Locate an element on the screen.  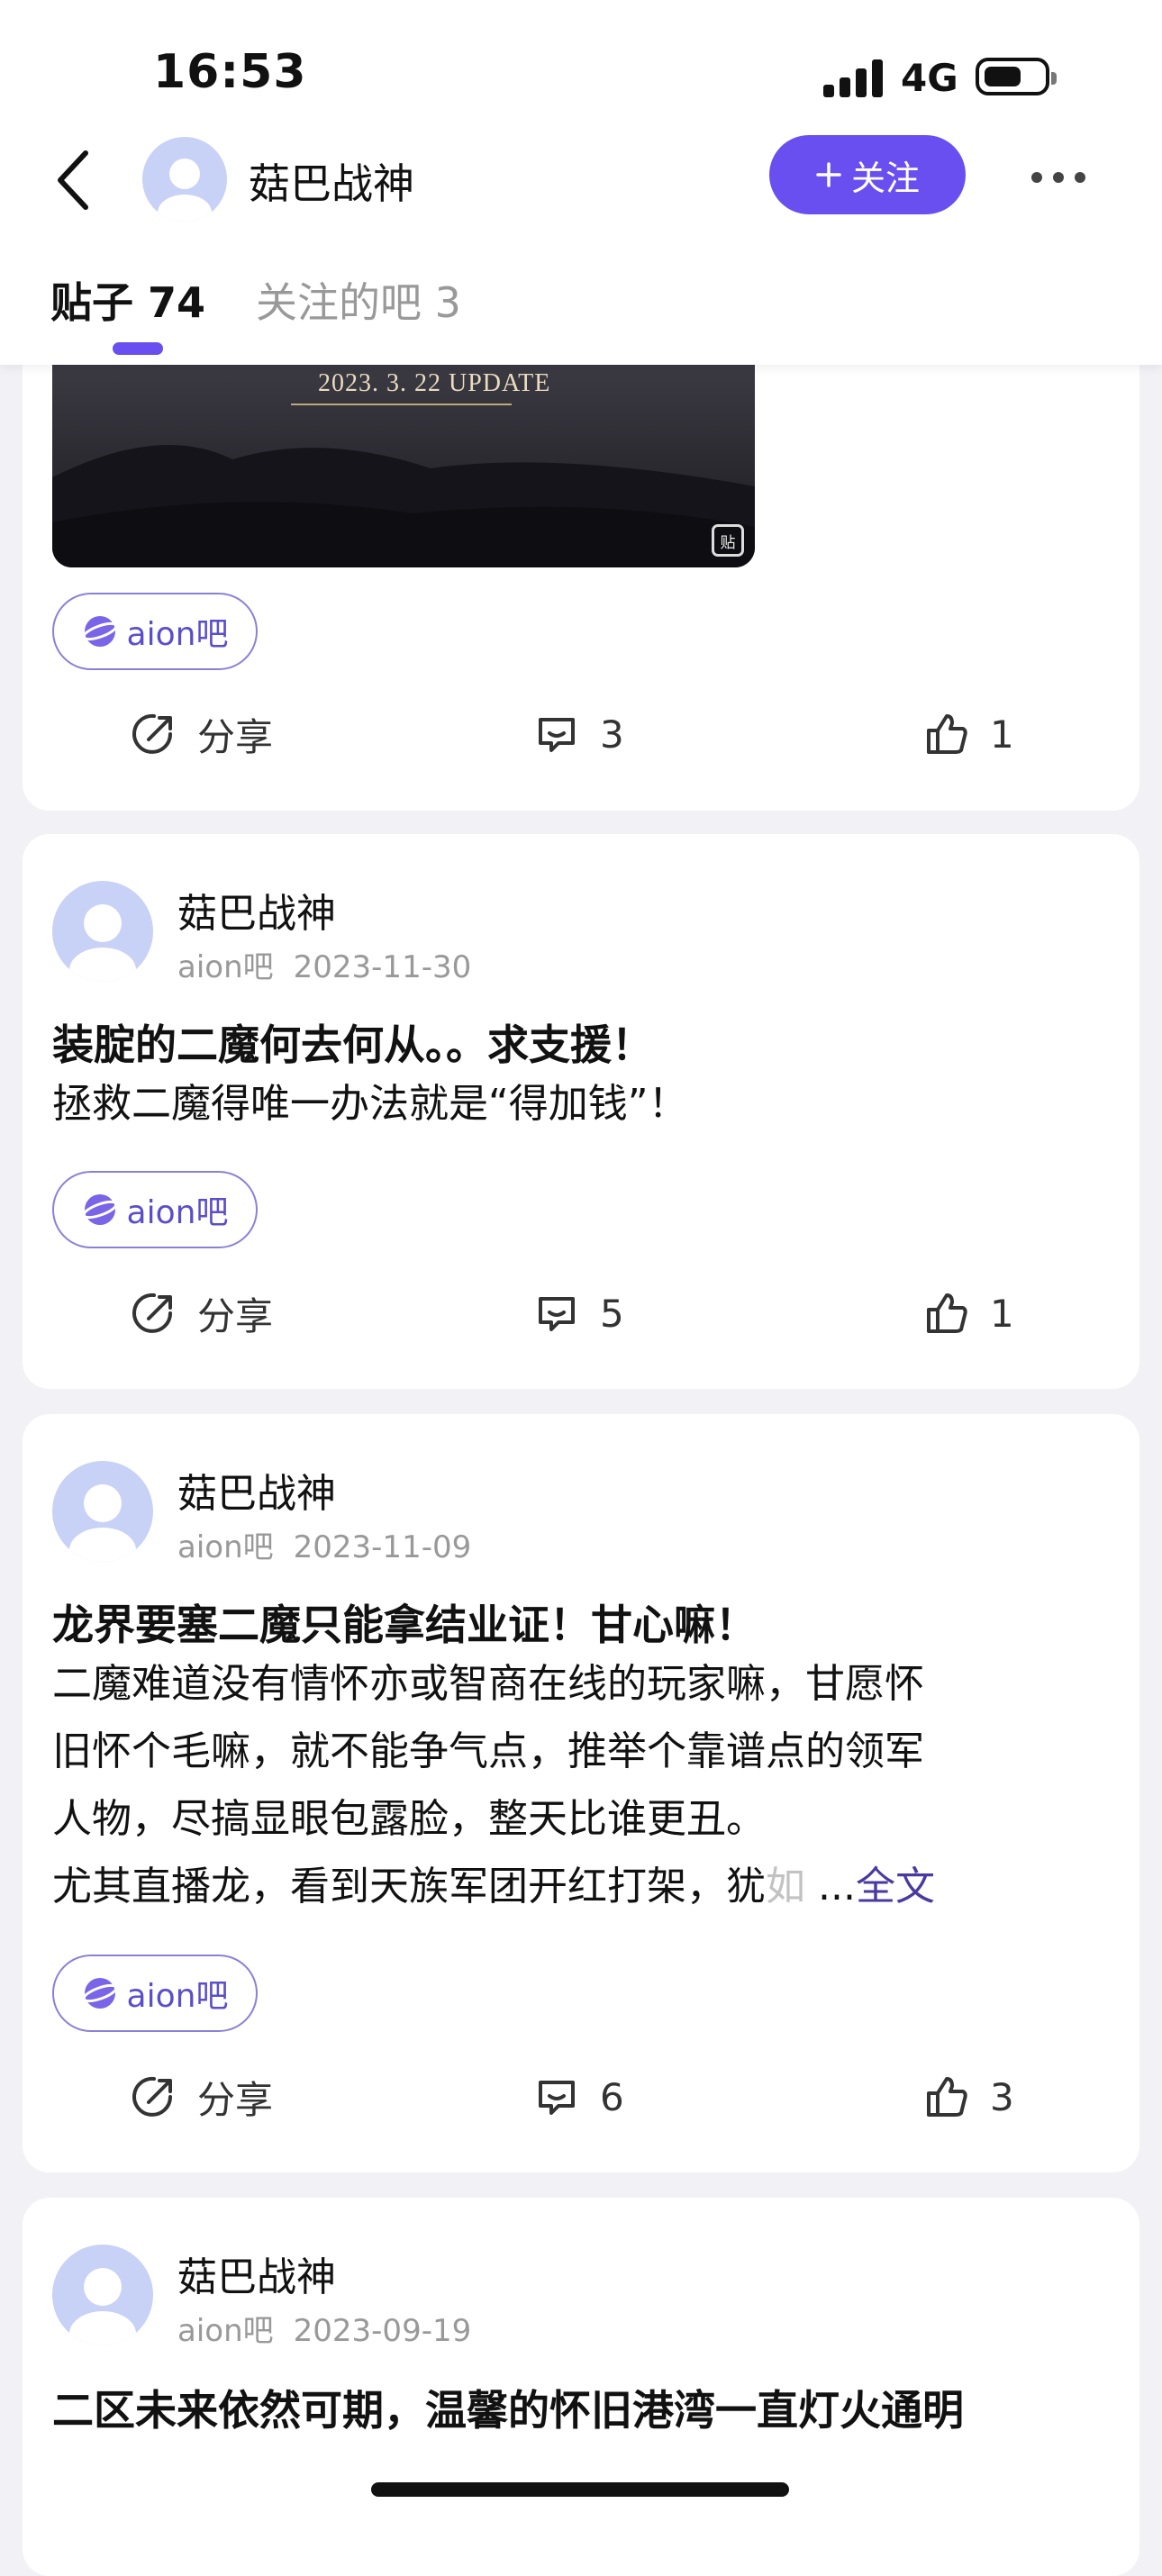
profile-username: 菇巴战神 is located at coordinates (331, 184).